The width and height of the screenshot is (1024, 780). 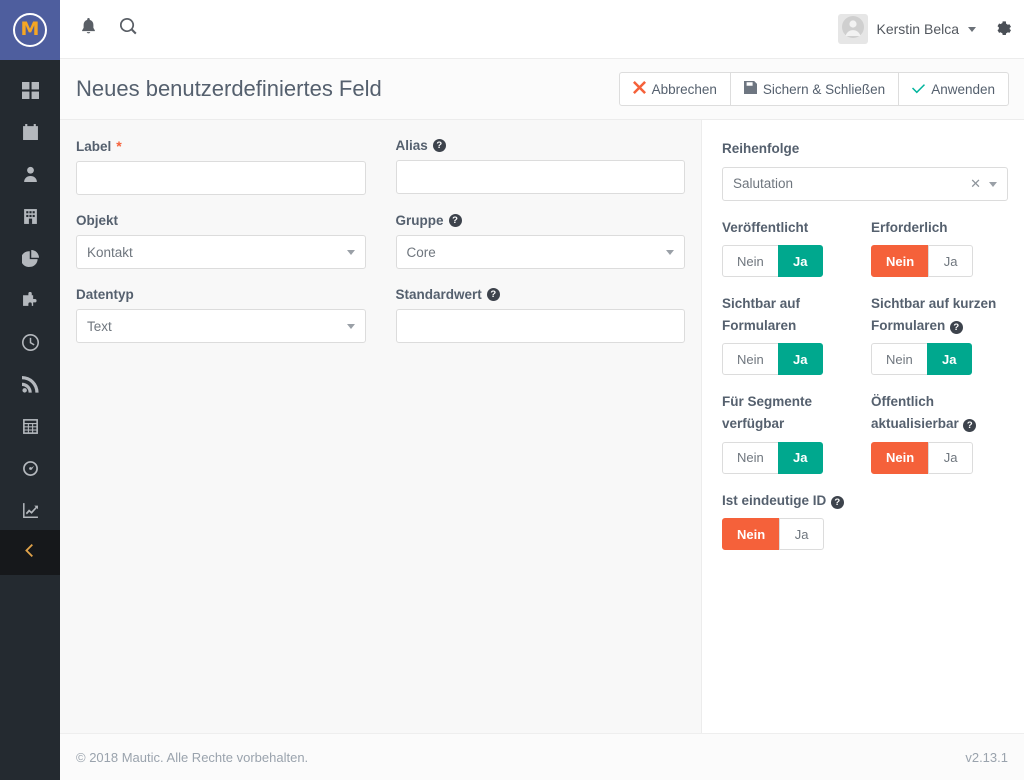 I want to click on sidebar-item-calendar, so click(x=30, y=135).